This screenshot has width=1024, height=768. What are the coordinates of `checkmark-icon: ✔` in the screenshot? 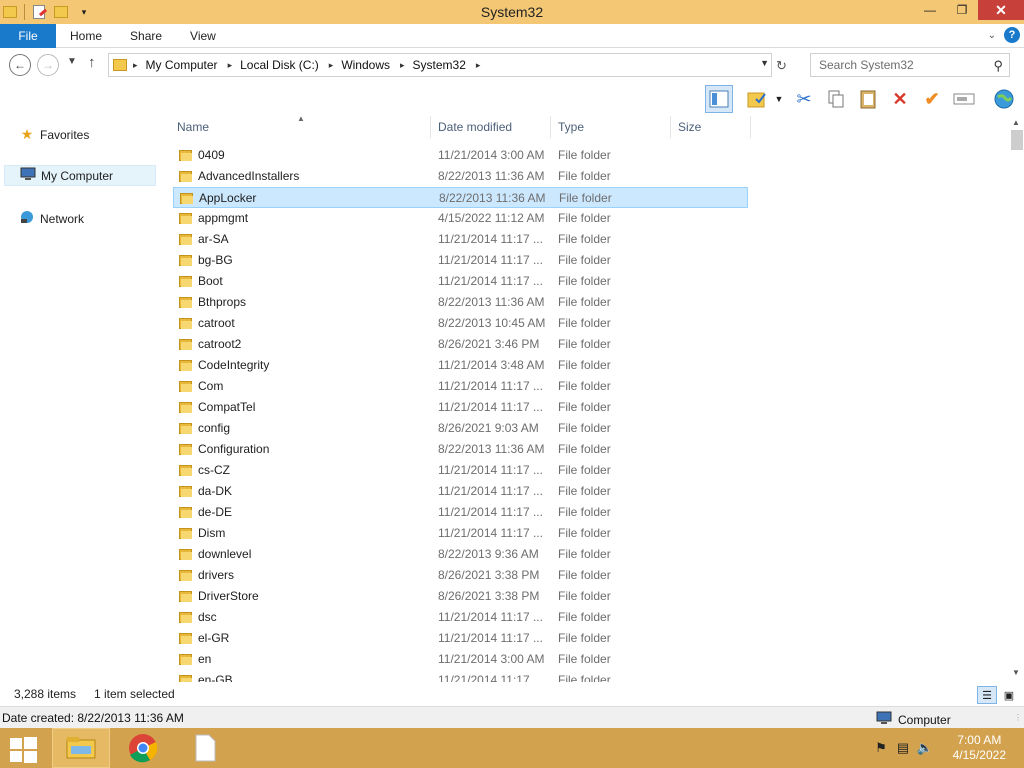 It's located at (932, 99).